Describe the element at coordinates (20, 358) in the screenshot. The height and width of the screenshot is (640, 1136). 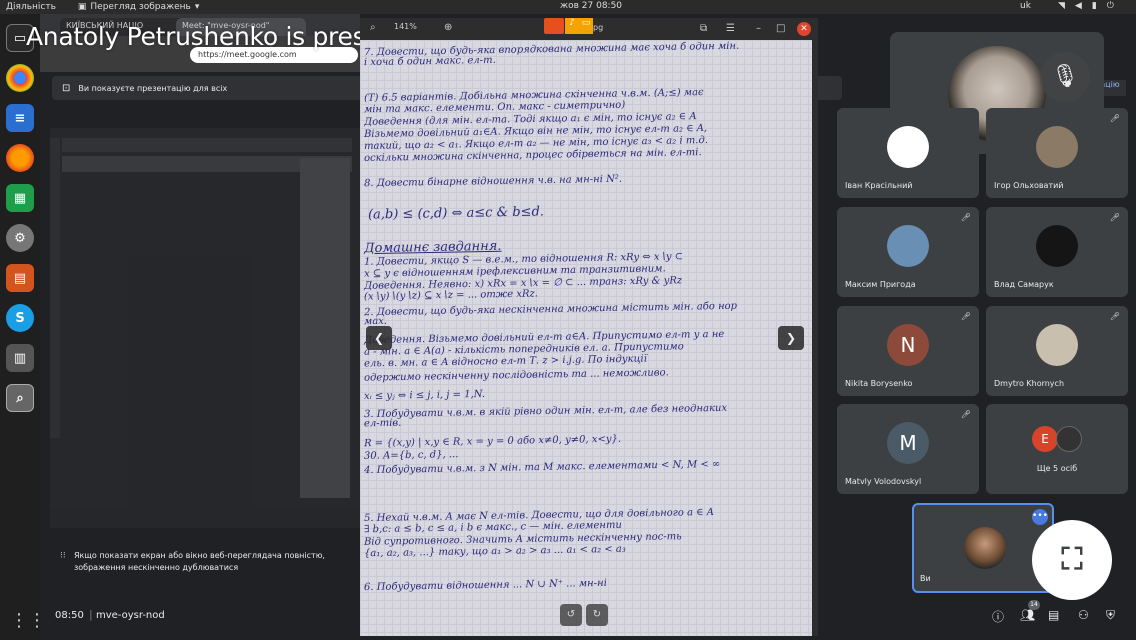
I see `document-viewer-icon: ▥` at that location.